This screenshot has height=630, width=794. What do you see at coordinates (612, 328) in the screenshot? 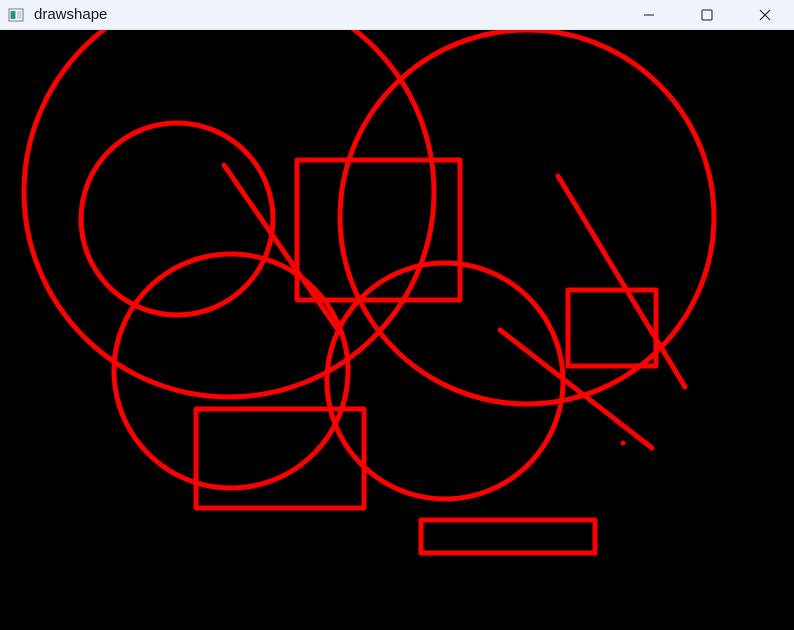
I see `shape-rect-right` at bounding box center [612, 328].